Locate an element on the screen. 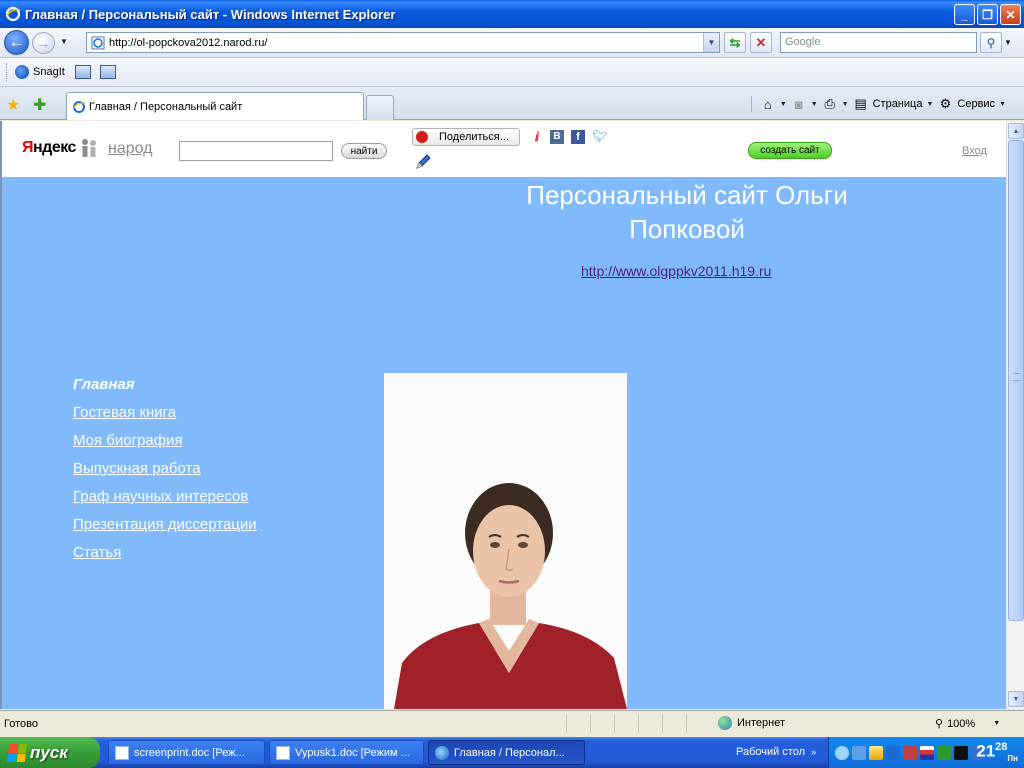 This screenshot has height=768, width=1024. menu-item-biography: Моя биография is located at coordinates (165, 441).